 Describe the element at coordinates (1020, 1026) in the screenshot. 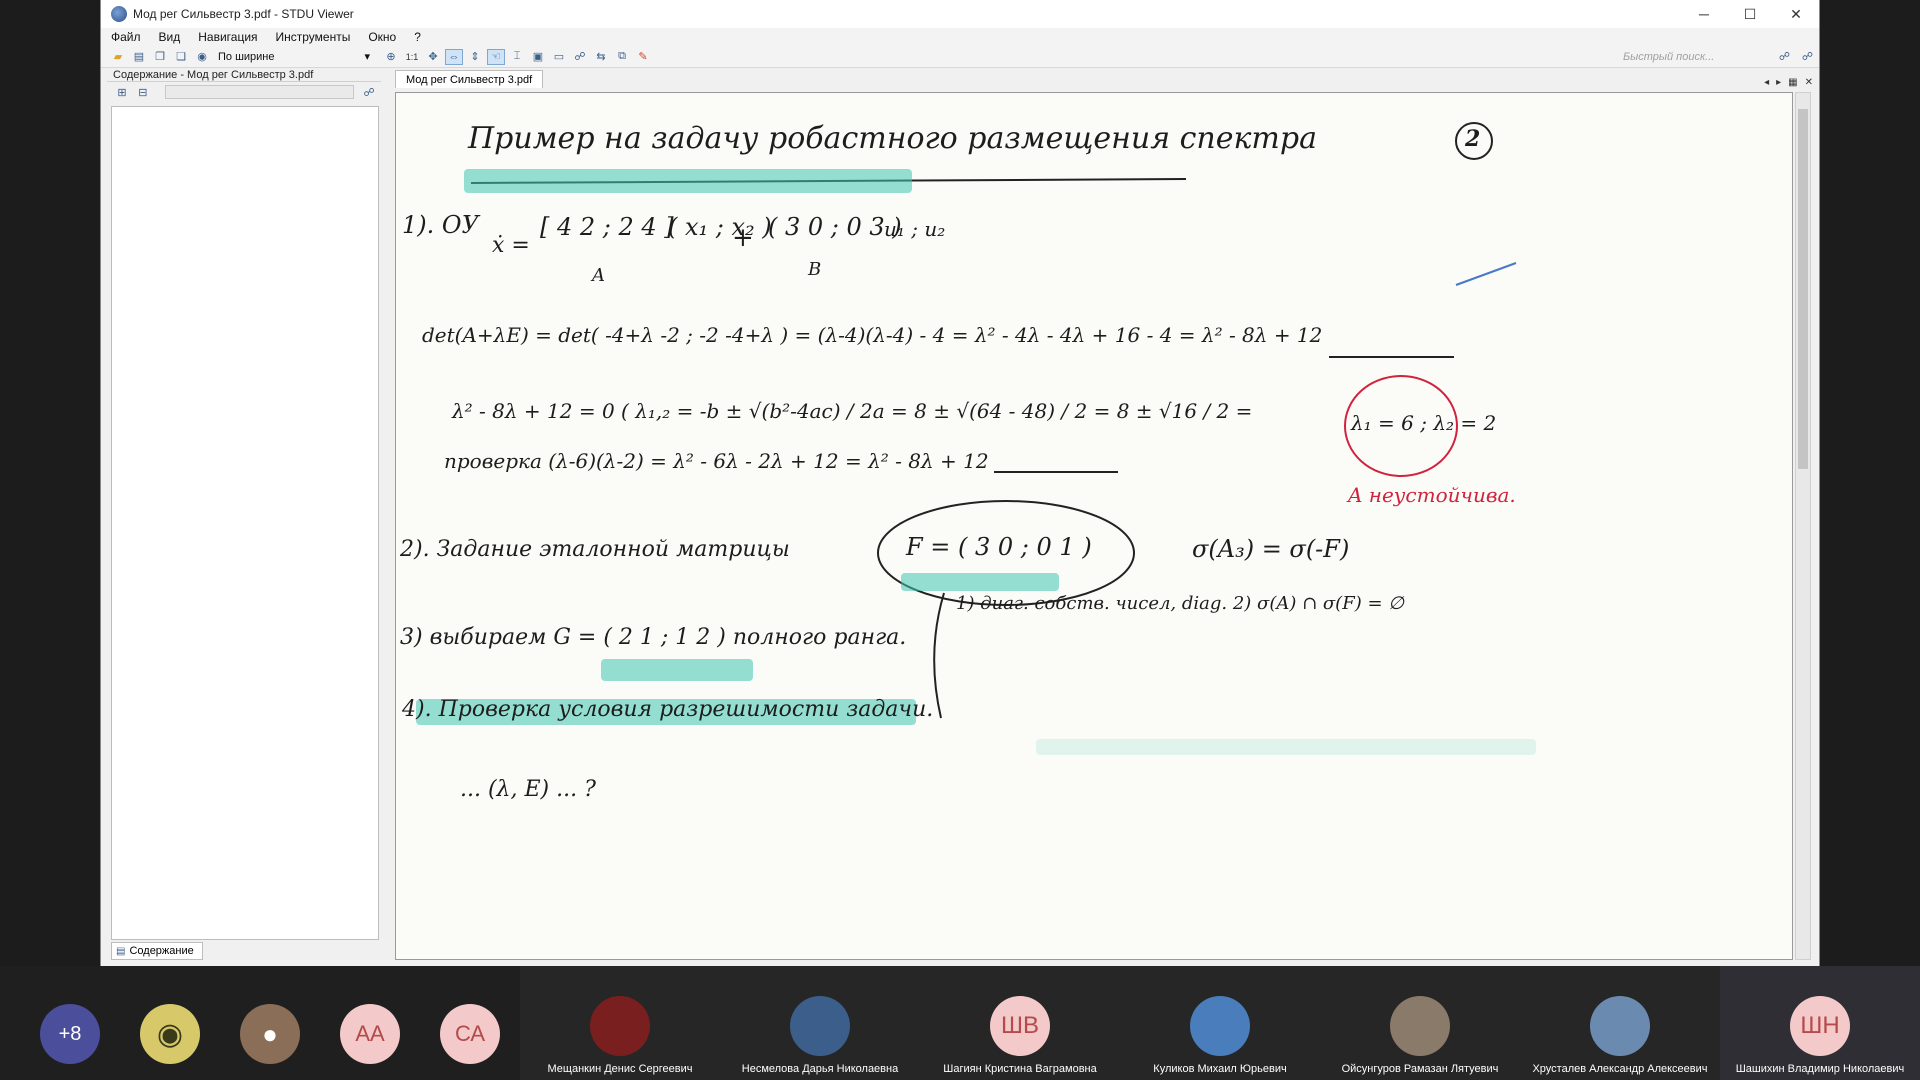

I see `participant-initials: ШВ` at that location.